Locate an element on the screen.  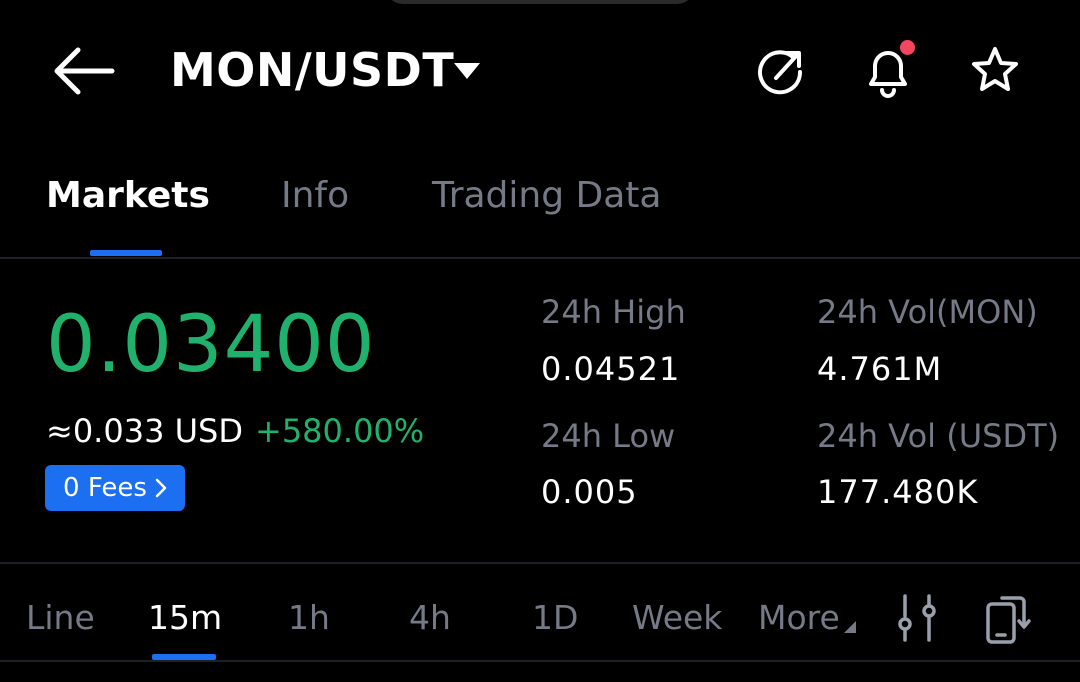
interval-15m: 15m is located at coordinates (185, 617).